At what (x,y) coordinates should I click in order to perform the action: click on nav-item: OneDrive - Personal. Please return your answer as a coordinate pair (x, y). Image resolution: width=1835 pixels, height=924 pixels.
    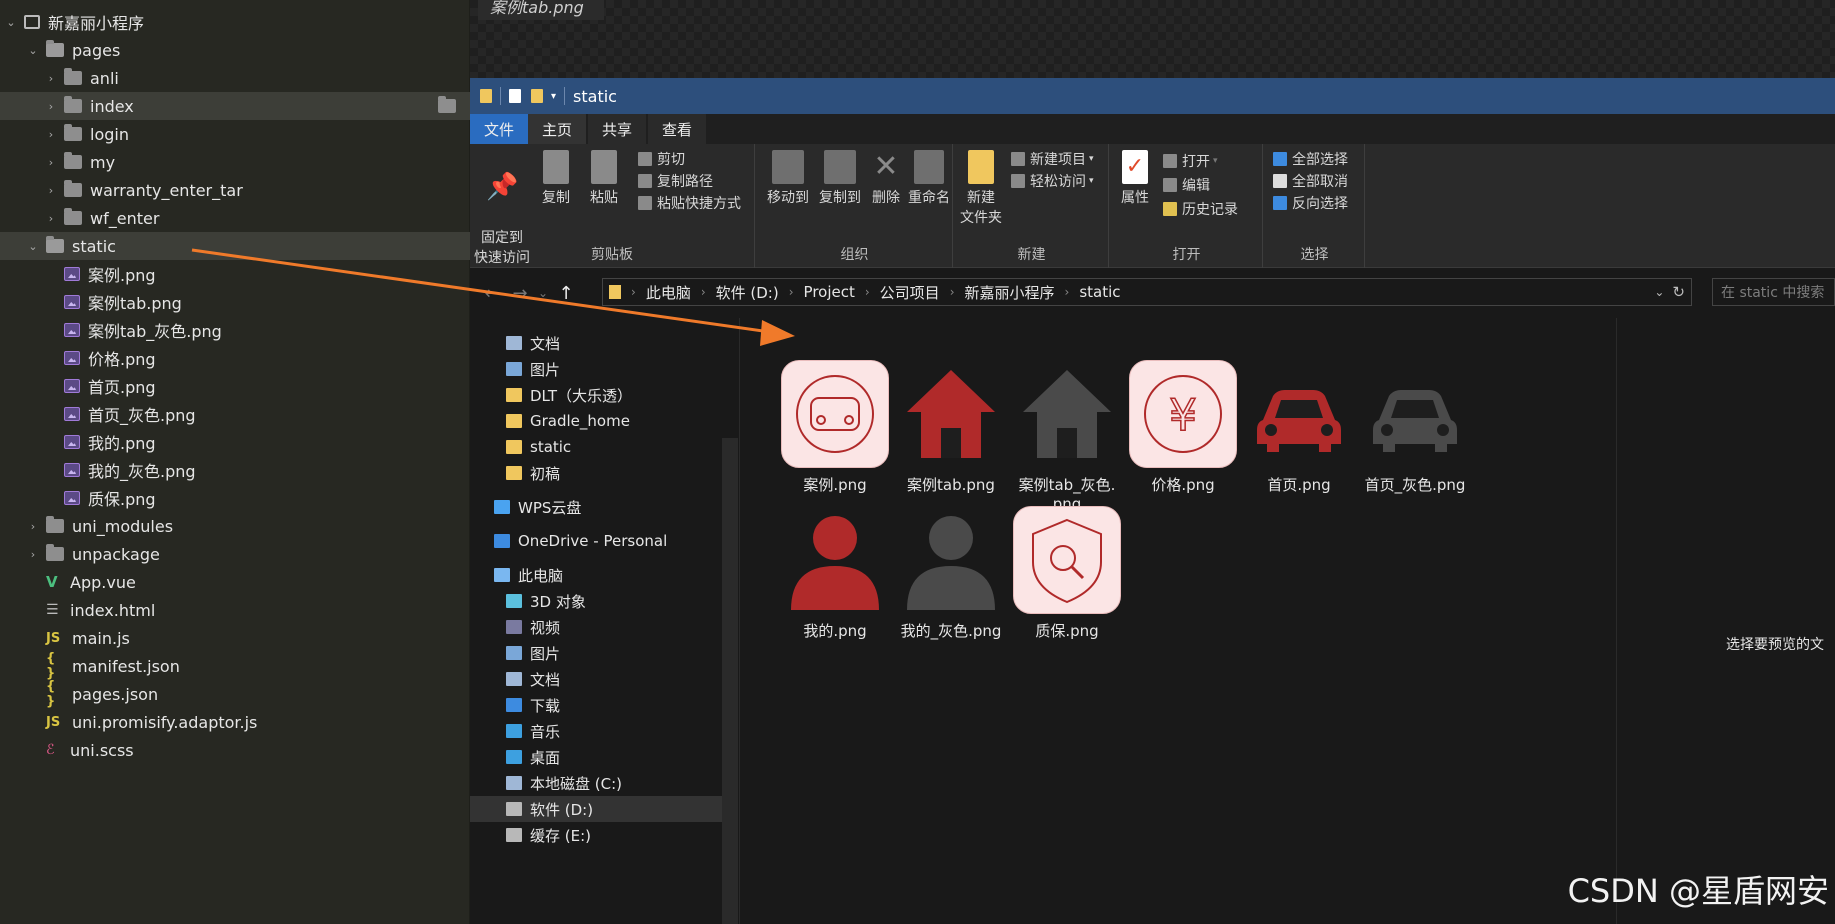
    Looking at the image, I should click on (608, 541).